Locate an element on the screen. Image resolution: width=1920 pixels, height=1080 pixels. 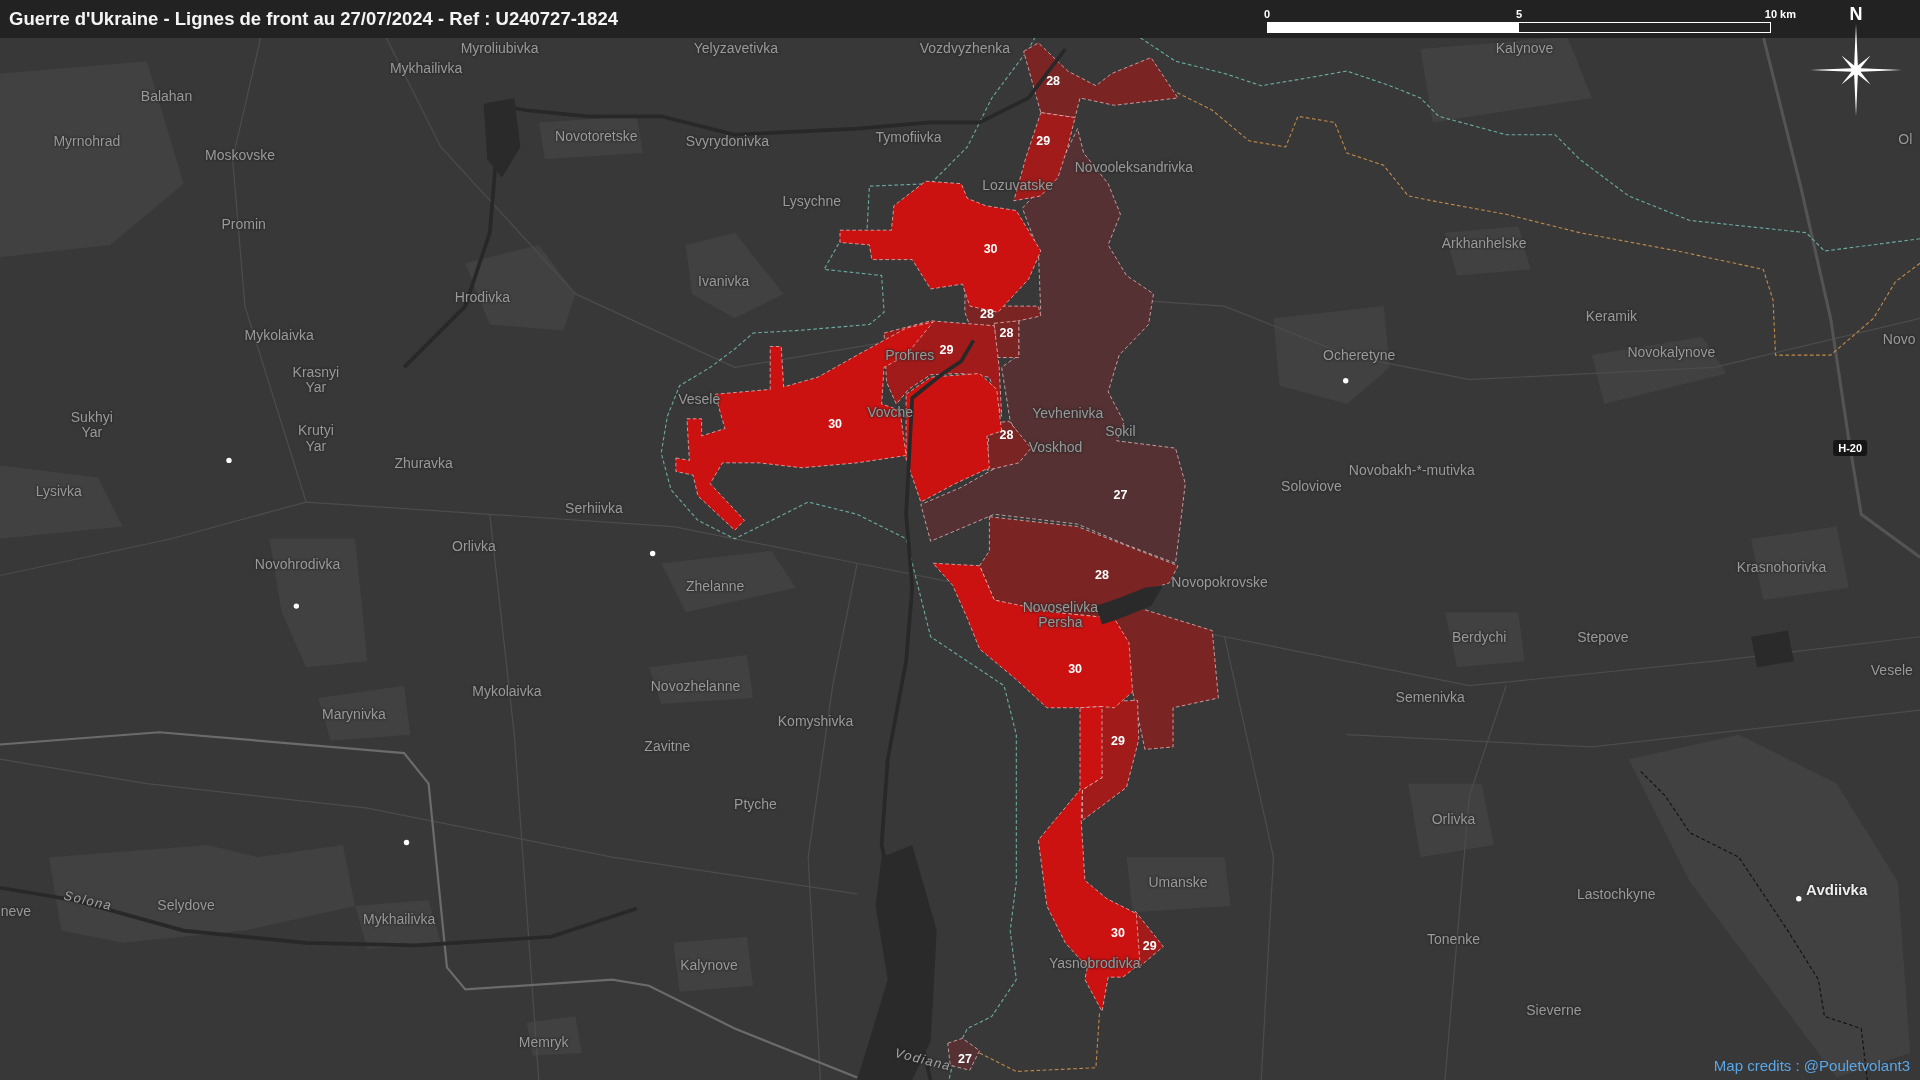
place-label: Umanske is located at coordinates (1178, 883).